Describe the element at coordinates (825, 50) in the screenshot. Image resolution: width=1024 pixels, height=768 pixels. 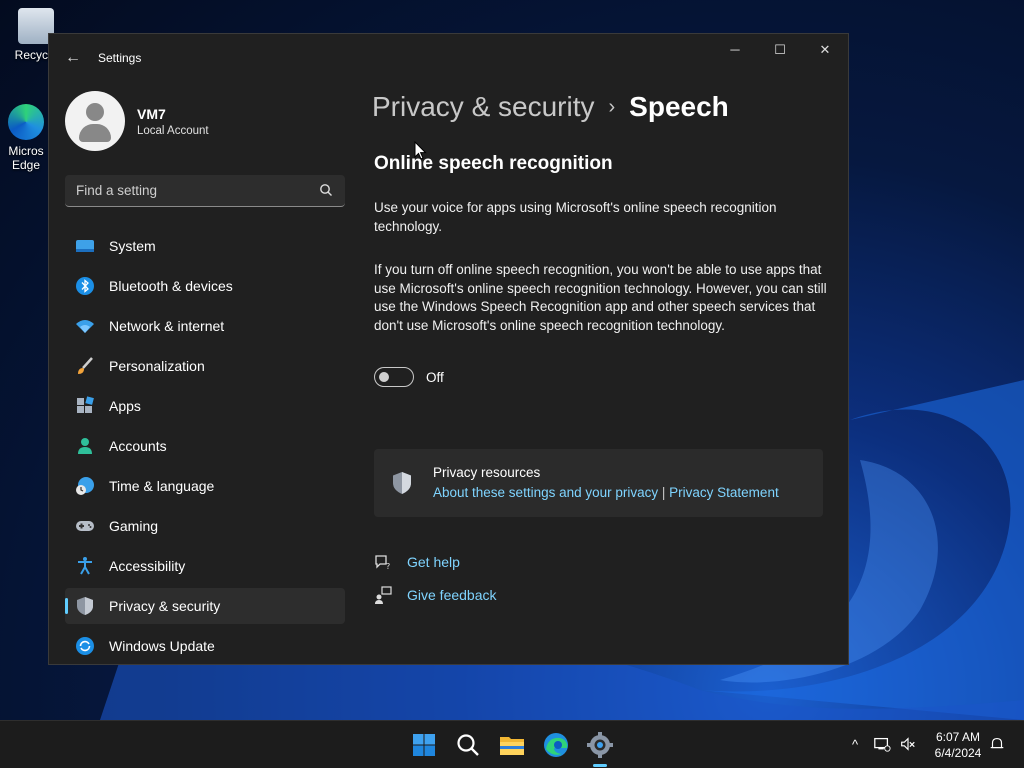
I see `close-button: ✕` at that location.